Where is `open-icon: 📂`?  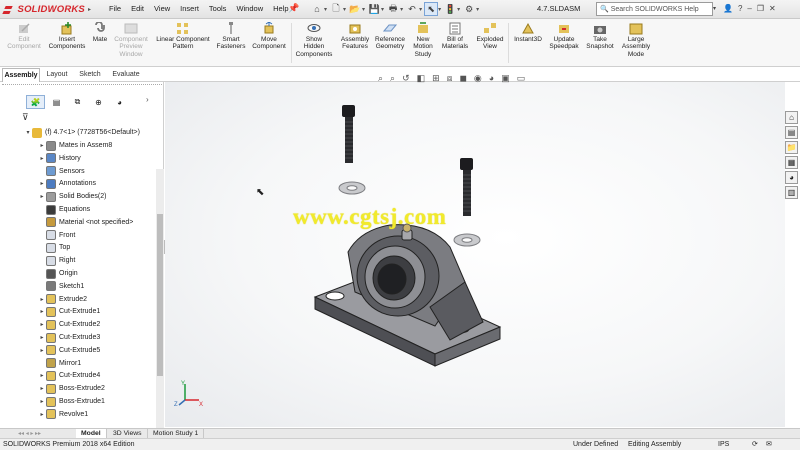 open-icon: 📂 is located at coordinates (355, 9).